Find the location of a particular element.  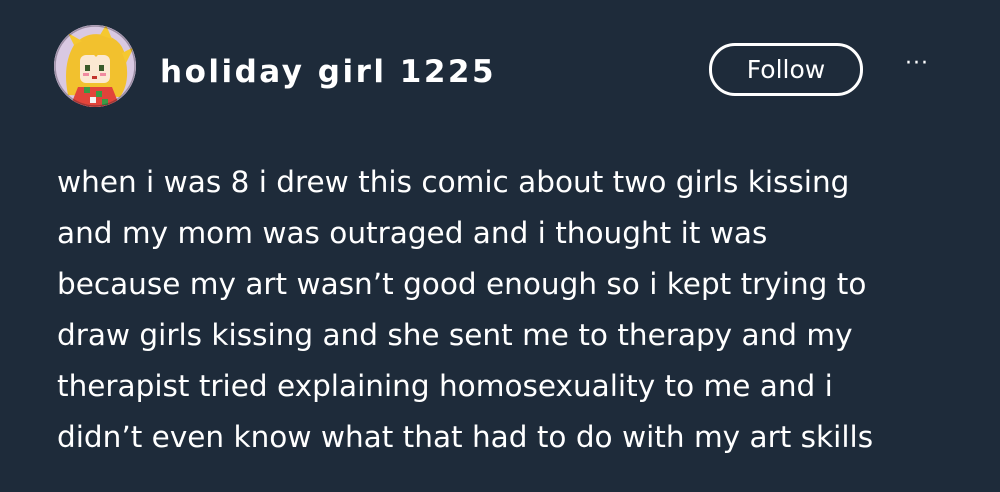

pixel-art-girl-avatar-icon is located at coordinates (95, 66).